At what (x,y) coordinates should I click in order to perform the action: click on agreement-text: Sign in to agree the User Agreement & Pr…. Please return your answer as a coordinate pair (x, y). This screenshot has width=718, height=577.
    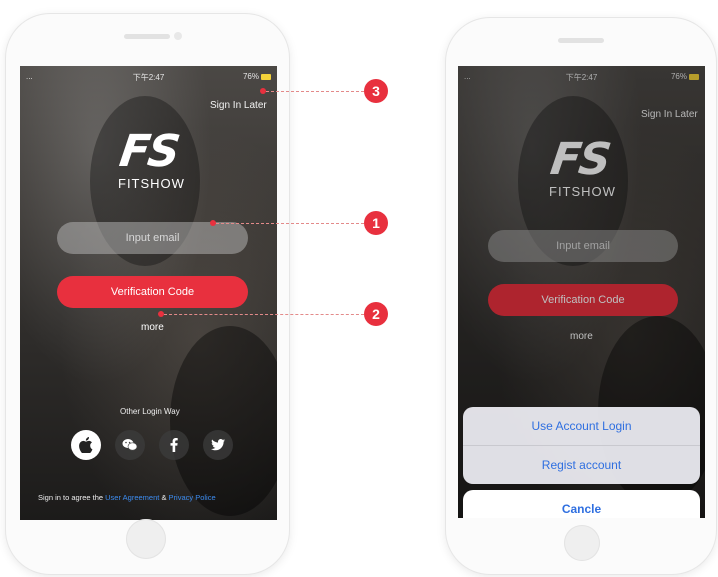
    Looking at the image, I should click on (127, 497).